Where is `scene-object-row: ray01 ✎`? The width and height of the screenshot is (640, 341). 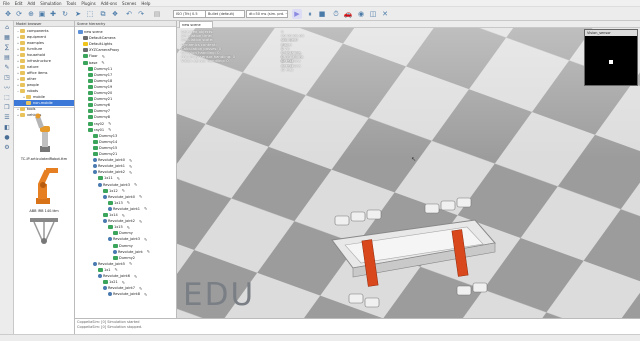 scene-object-row: ray01 ✎ is located at coordinates (99, 130).